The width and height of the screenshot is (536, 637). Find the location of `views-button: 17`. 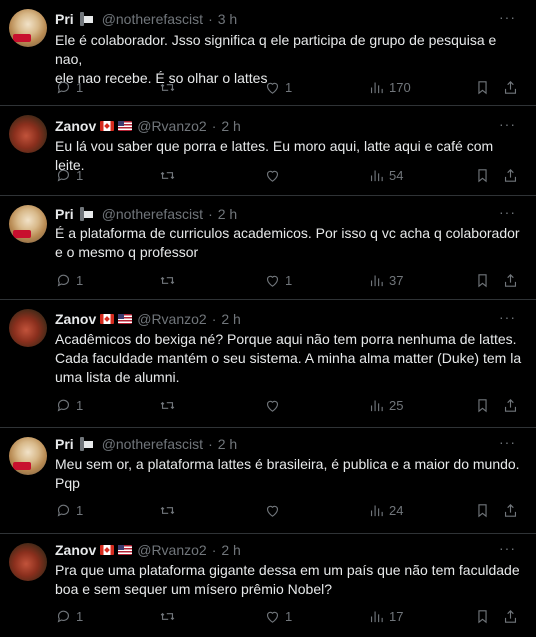

views-button: 17 is located at coordinates (385, 616).